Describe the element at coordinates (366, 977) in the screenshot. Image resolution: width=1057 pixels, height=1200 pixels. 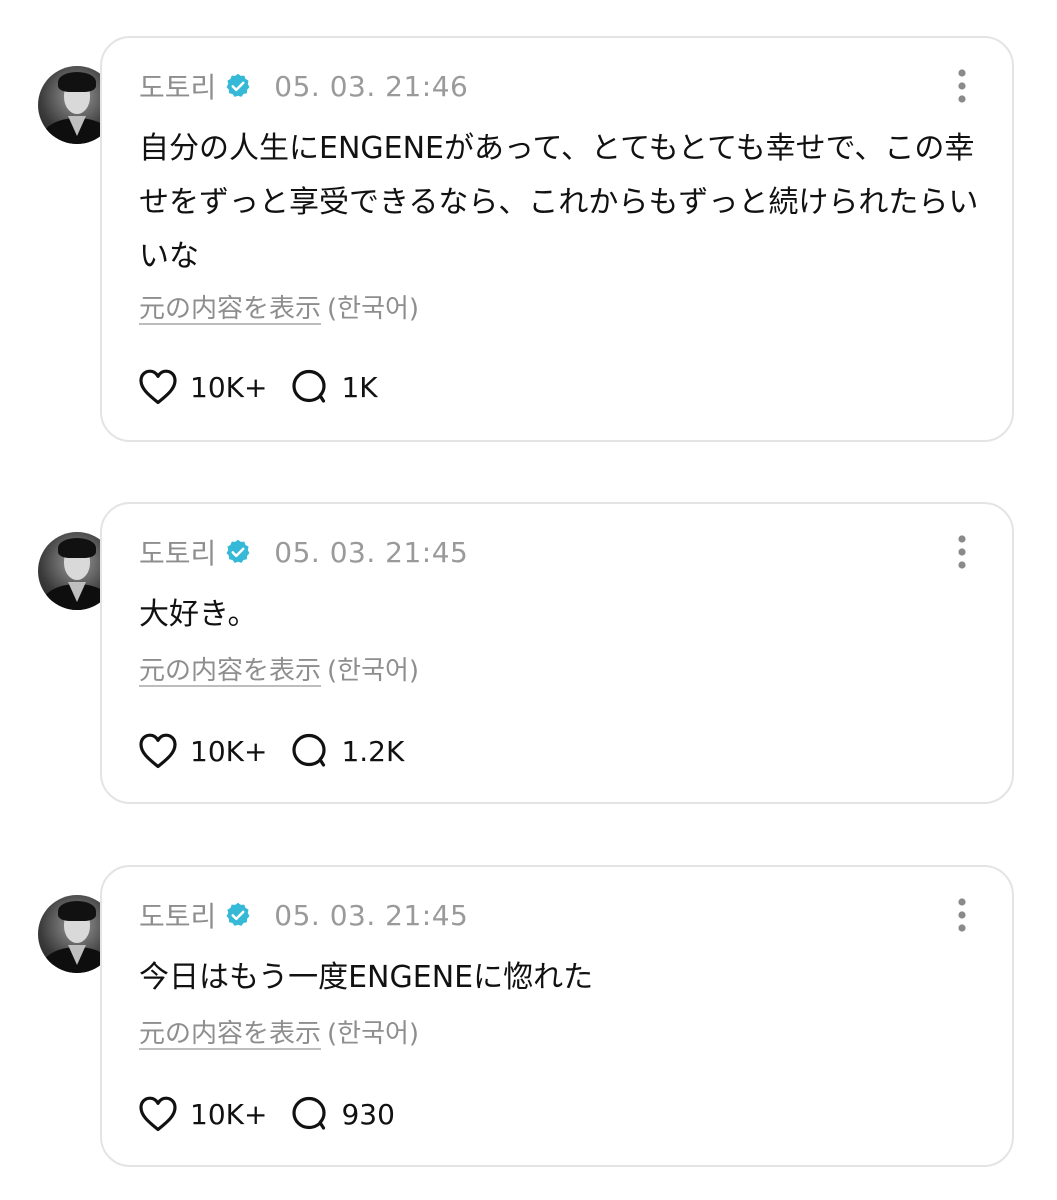
I see `post-text: 今日はもう一度ENGENEに惚れた` at that location.